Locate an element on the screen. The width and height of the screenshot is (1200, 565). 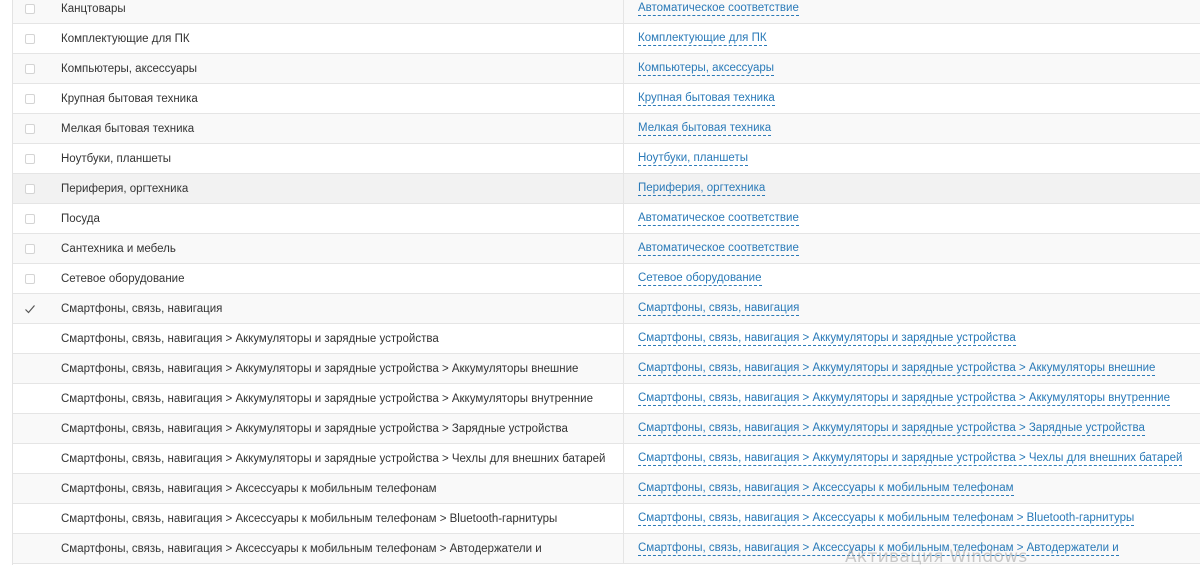
mapping-cell: Крупная бытовая техника is located at coordinates (912, 98).